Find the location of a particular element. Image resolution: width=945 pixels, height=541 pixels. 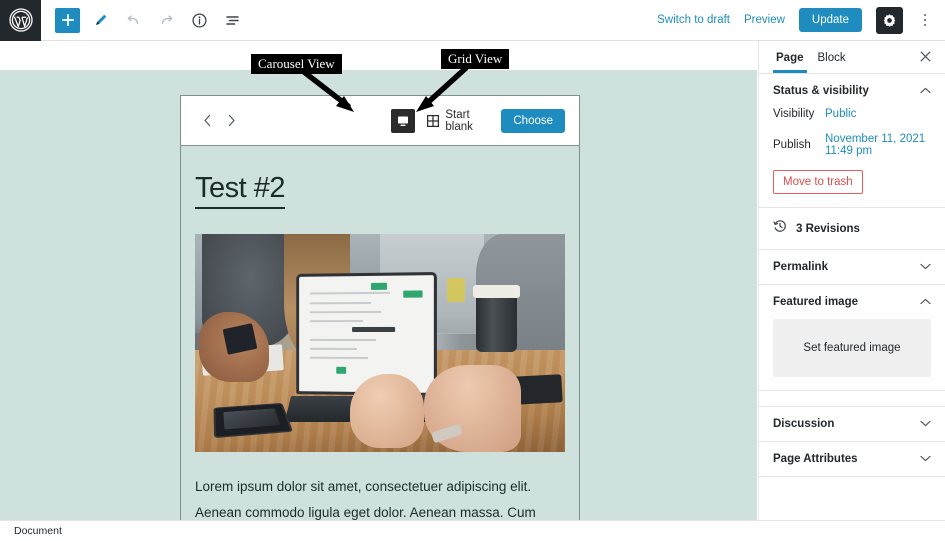

permalink-title: Permalink is located at coordinates (800, 267).